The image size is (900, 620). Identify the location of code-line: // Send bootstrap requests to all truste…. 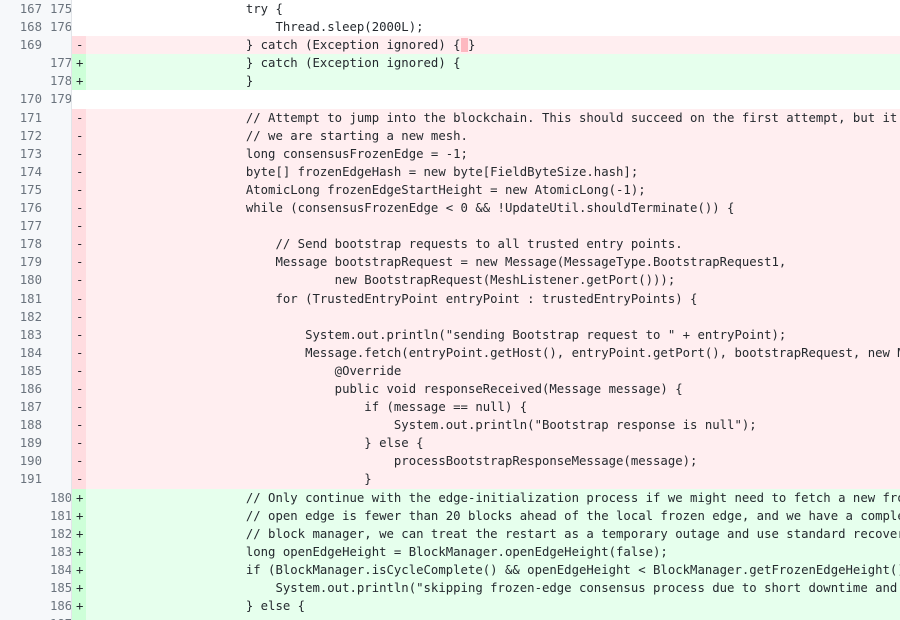
(493, 244).